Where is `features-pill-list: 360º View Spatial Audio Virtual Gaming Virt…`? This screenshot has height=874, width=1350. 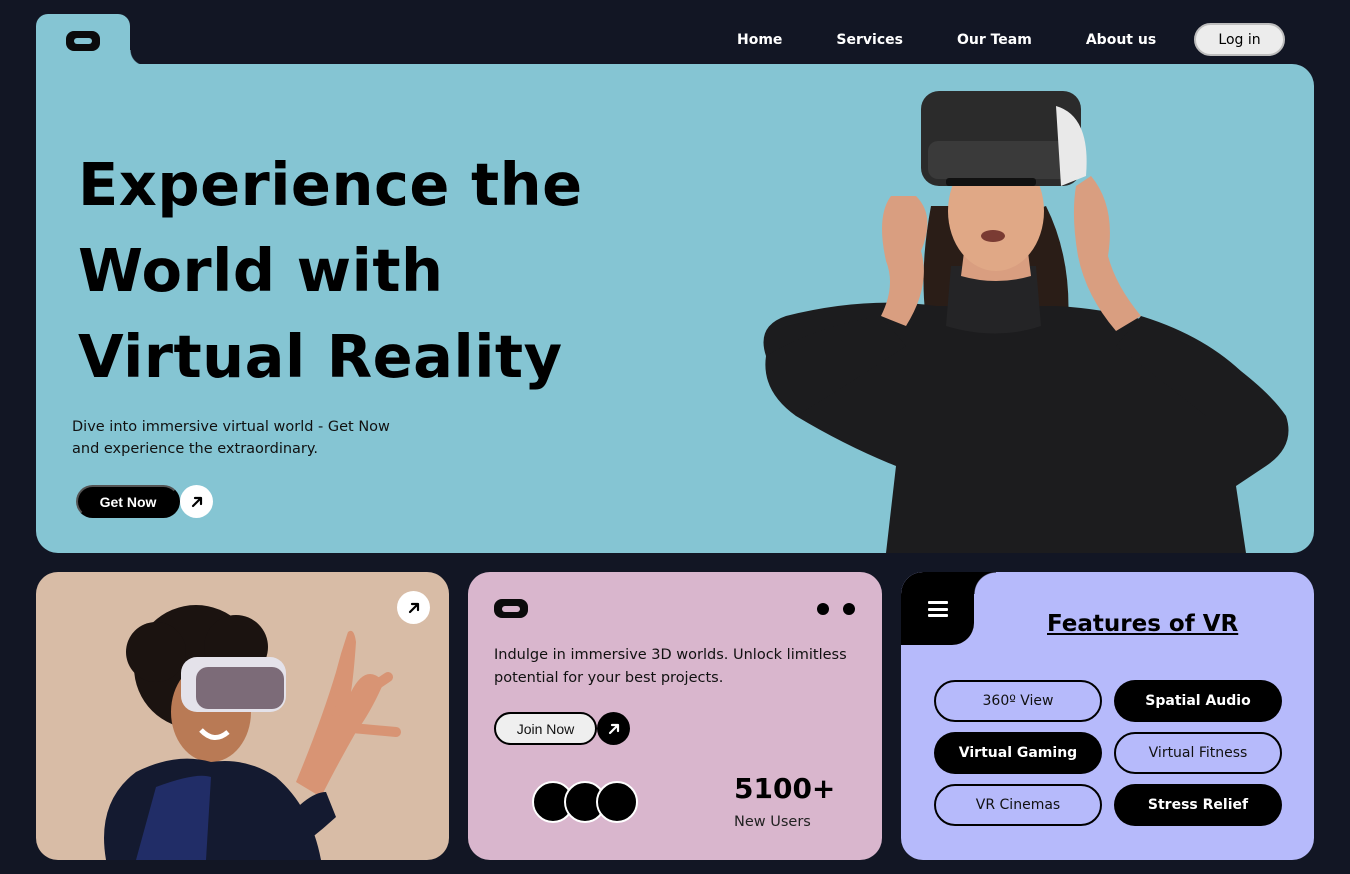
features-pill-list: 360º View Spatial Audio Virtual Gaming Virt… is located at coordinates (1108, 753).